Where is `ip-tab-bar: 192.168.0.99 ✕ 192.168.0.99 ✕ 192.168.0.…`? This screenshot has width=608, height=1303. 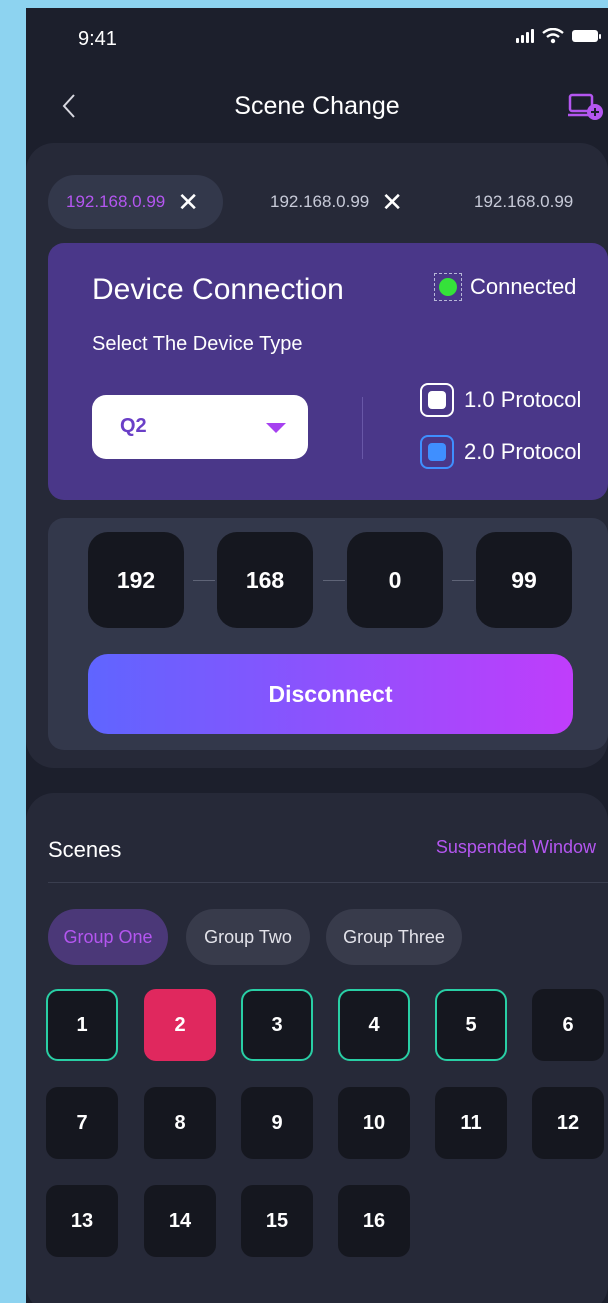 ip-tab-bar: 192.168.0.99 ✕ 192.168.0.99 ✕ 192.168.0.… is located at coordinates (328, 202).